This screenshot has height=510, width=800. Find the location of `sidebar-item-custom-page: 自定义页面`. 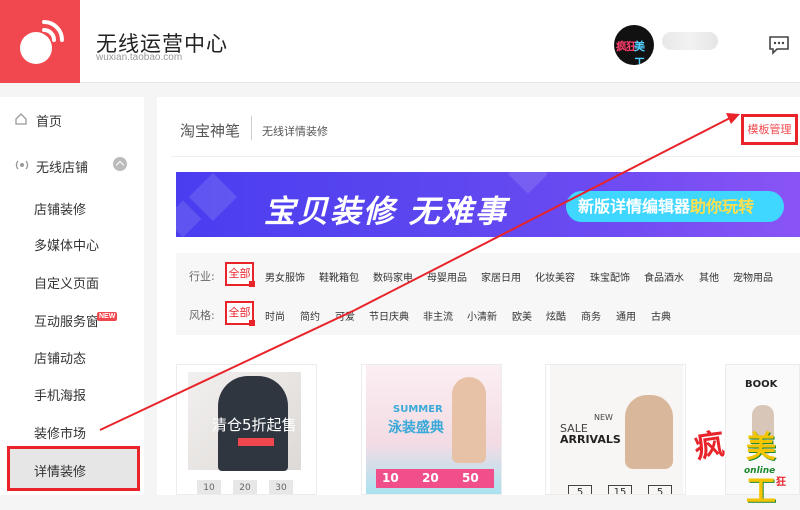

sidebar-item-custom-page: 自定义页面 is located at coordinates (72, 281).